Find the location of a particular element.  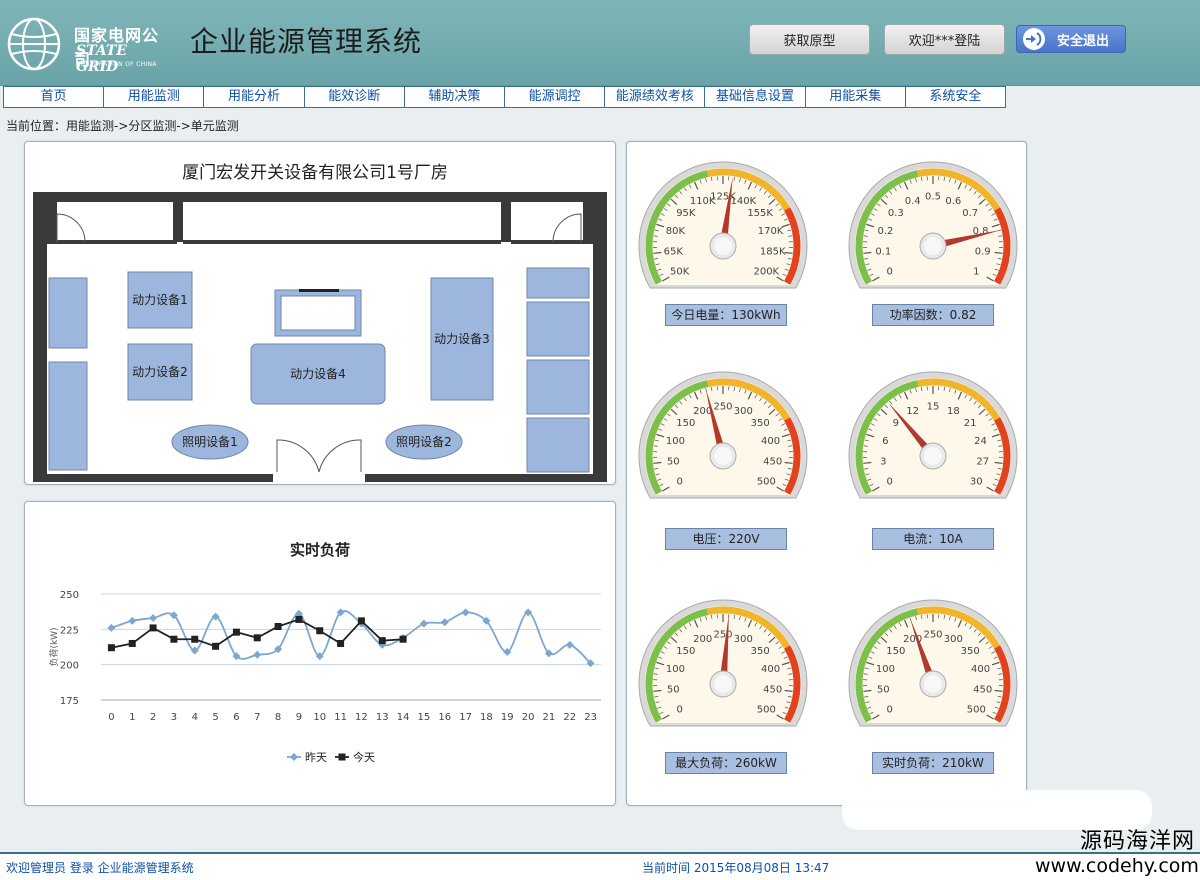

gauge-tick-label: 0.5 is located at coordinates (933, 197).